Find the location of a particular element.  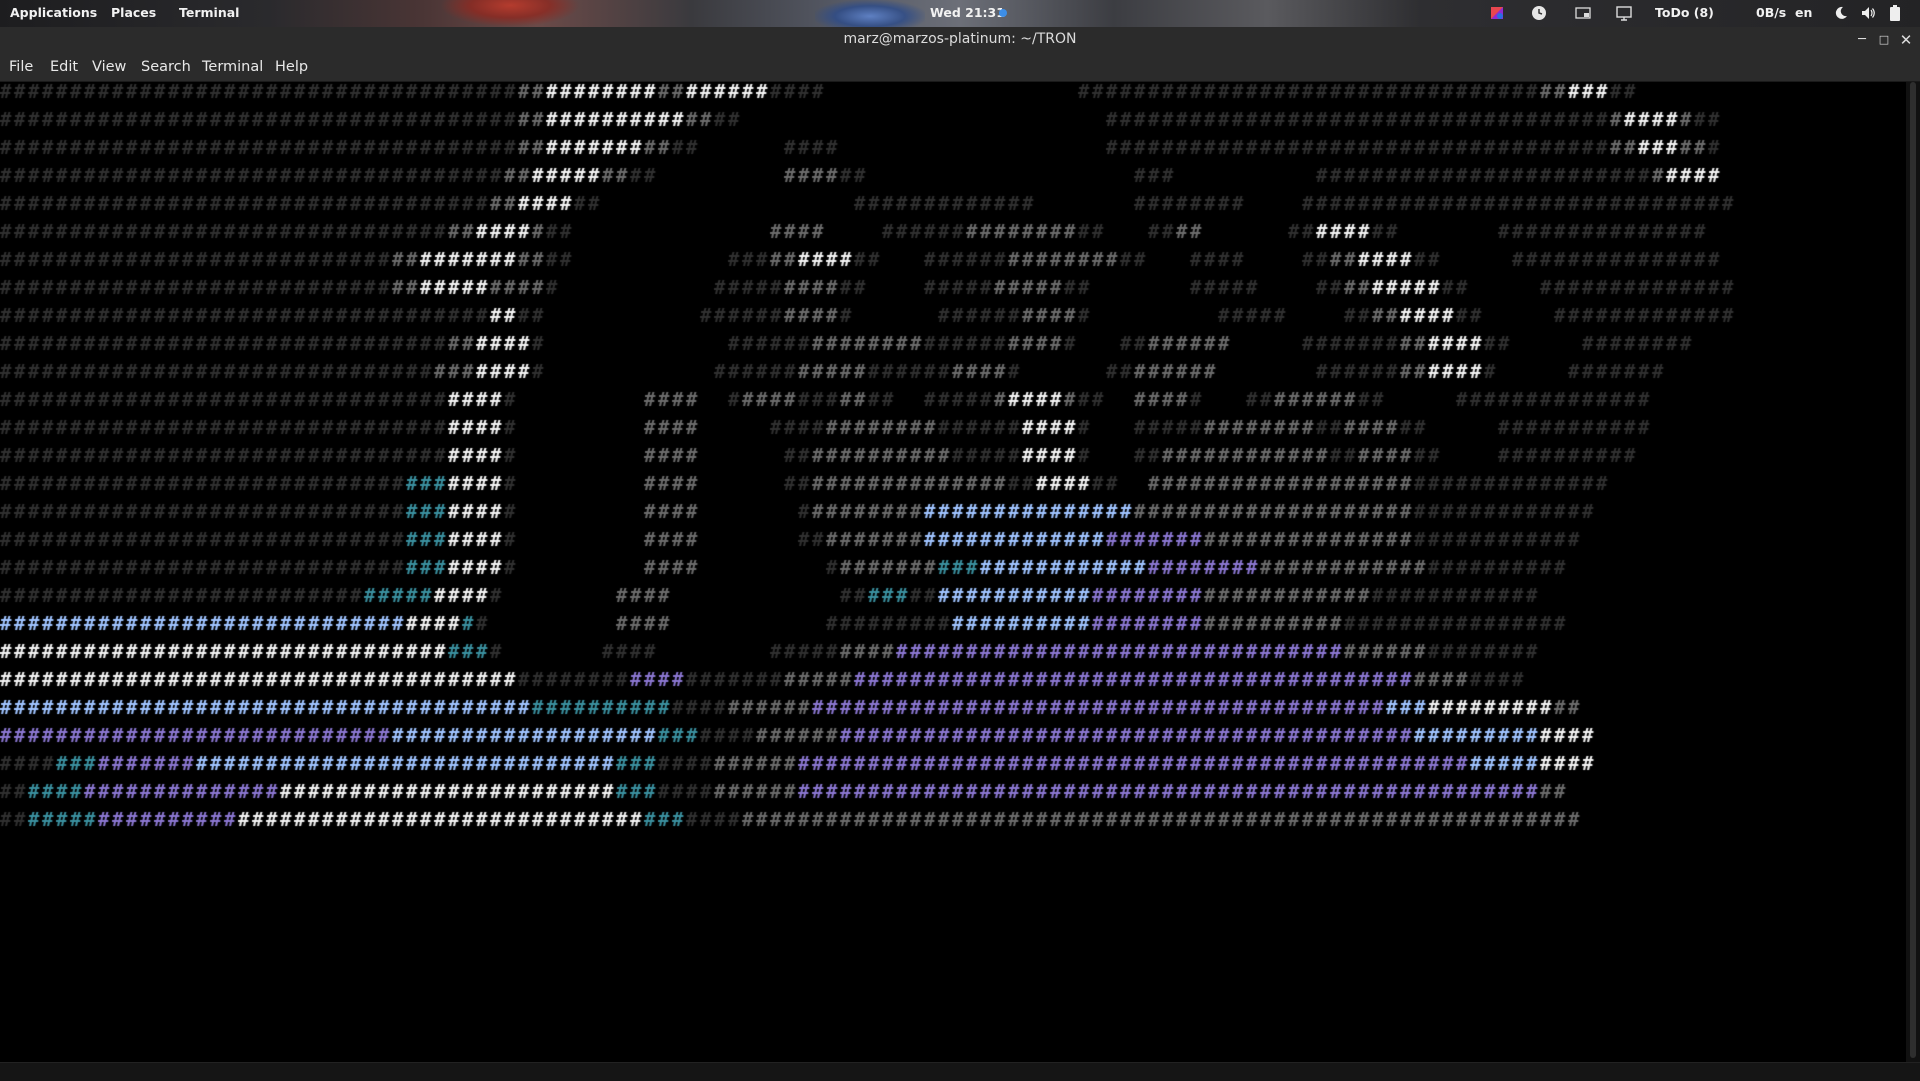

window-bottom-edge is located at coordinates (960, 1071).